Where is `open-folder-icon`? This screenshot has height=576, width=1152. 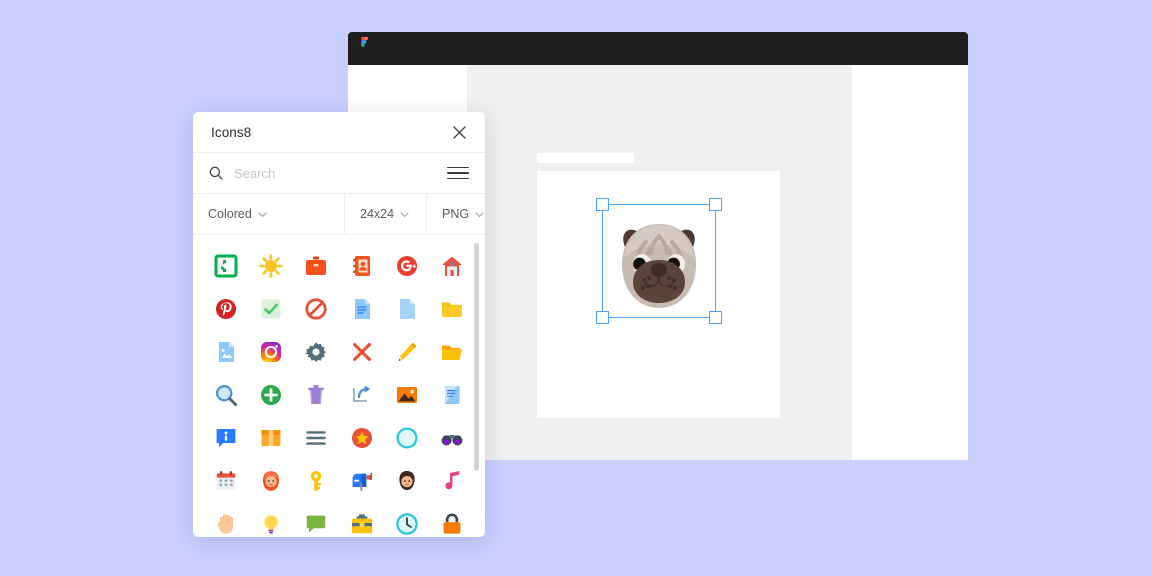 open-folder-icon is located at coordinates (452, 352).